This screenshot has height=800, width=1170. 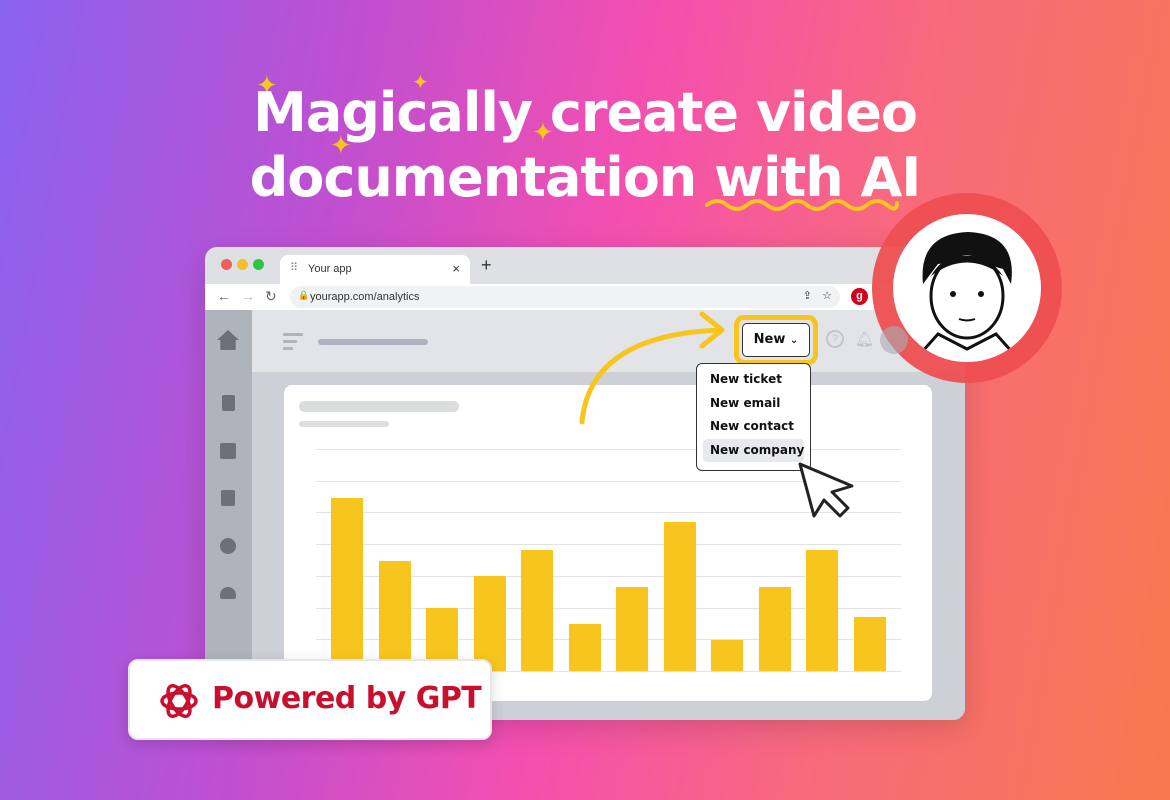 I want to click on cloud-upload-icon, so click(x=228, y=593).